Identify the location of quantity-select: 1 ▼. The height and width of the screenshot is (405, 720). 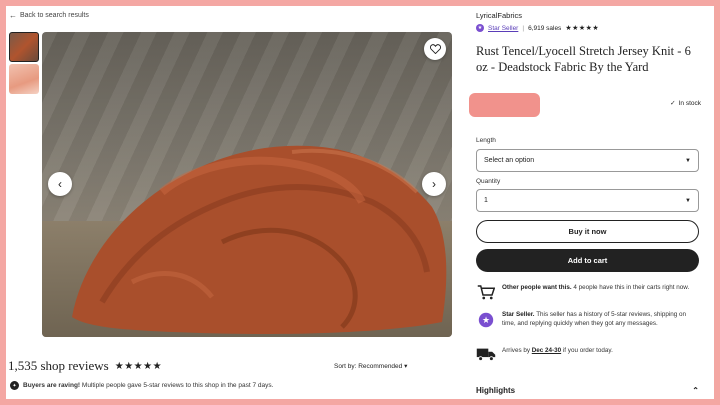
(587, 200).